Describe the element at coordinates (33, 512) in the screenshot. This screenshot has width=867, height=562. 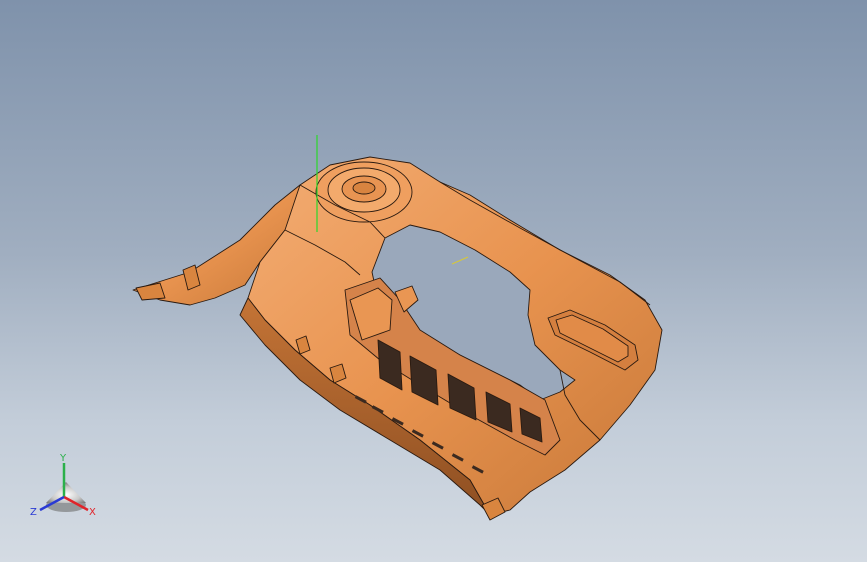
I see `triad-z-label: Z` at that location.